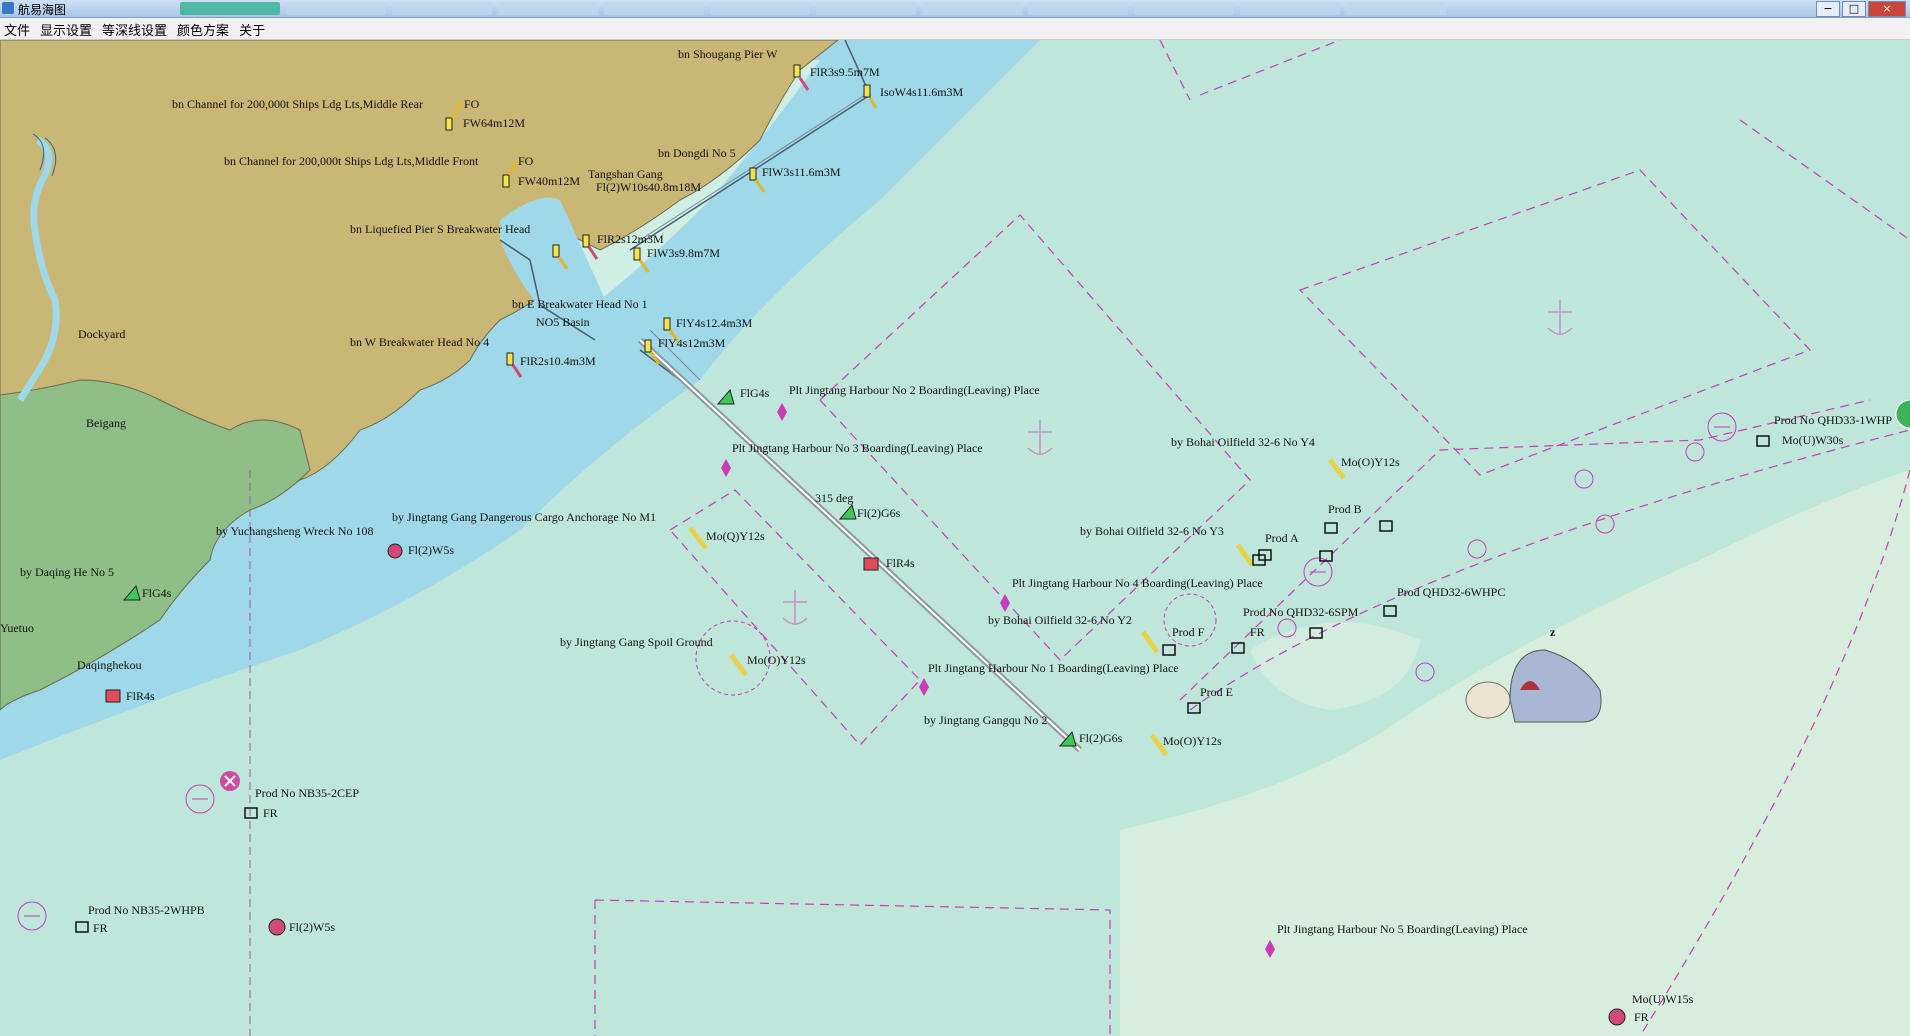 This screenshot has height=1036, width=1910. What do you see at coordinates (1216, 692) in the screenshot?
I see `map-label: Prod E` at bounding box center [1216, 692].